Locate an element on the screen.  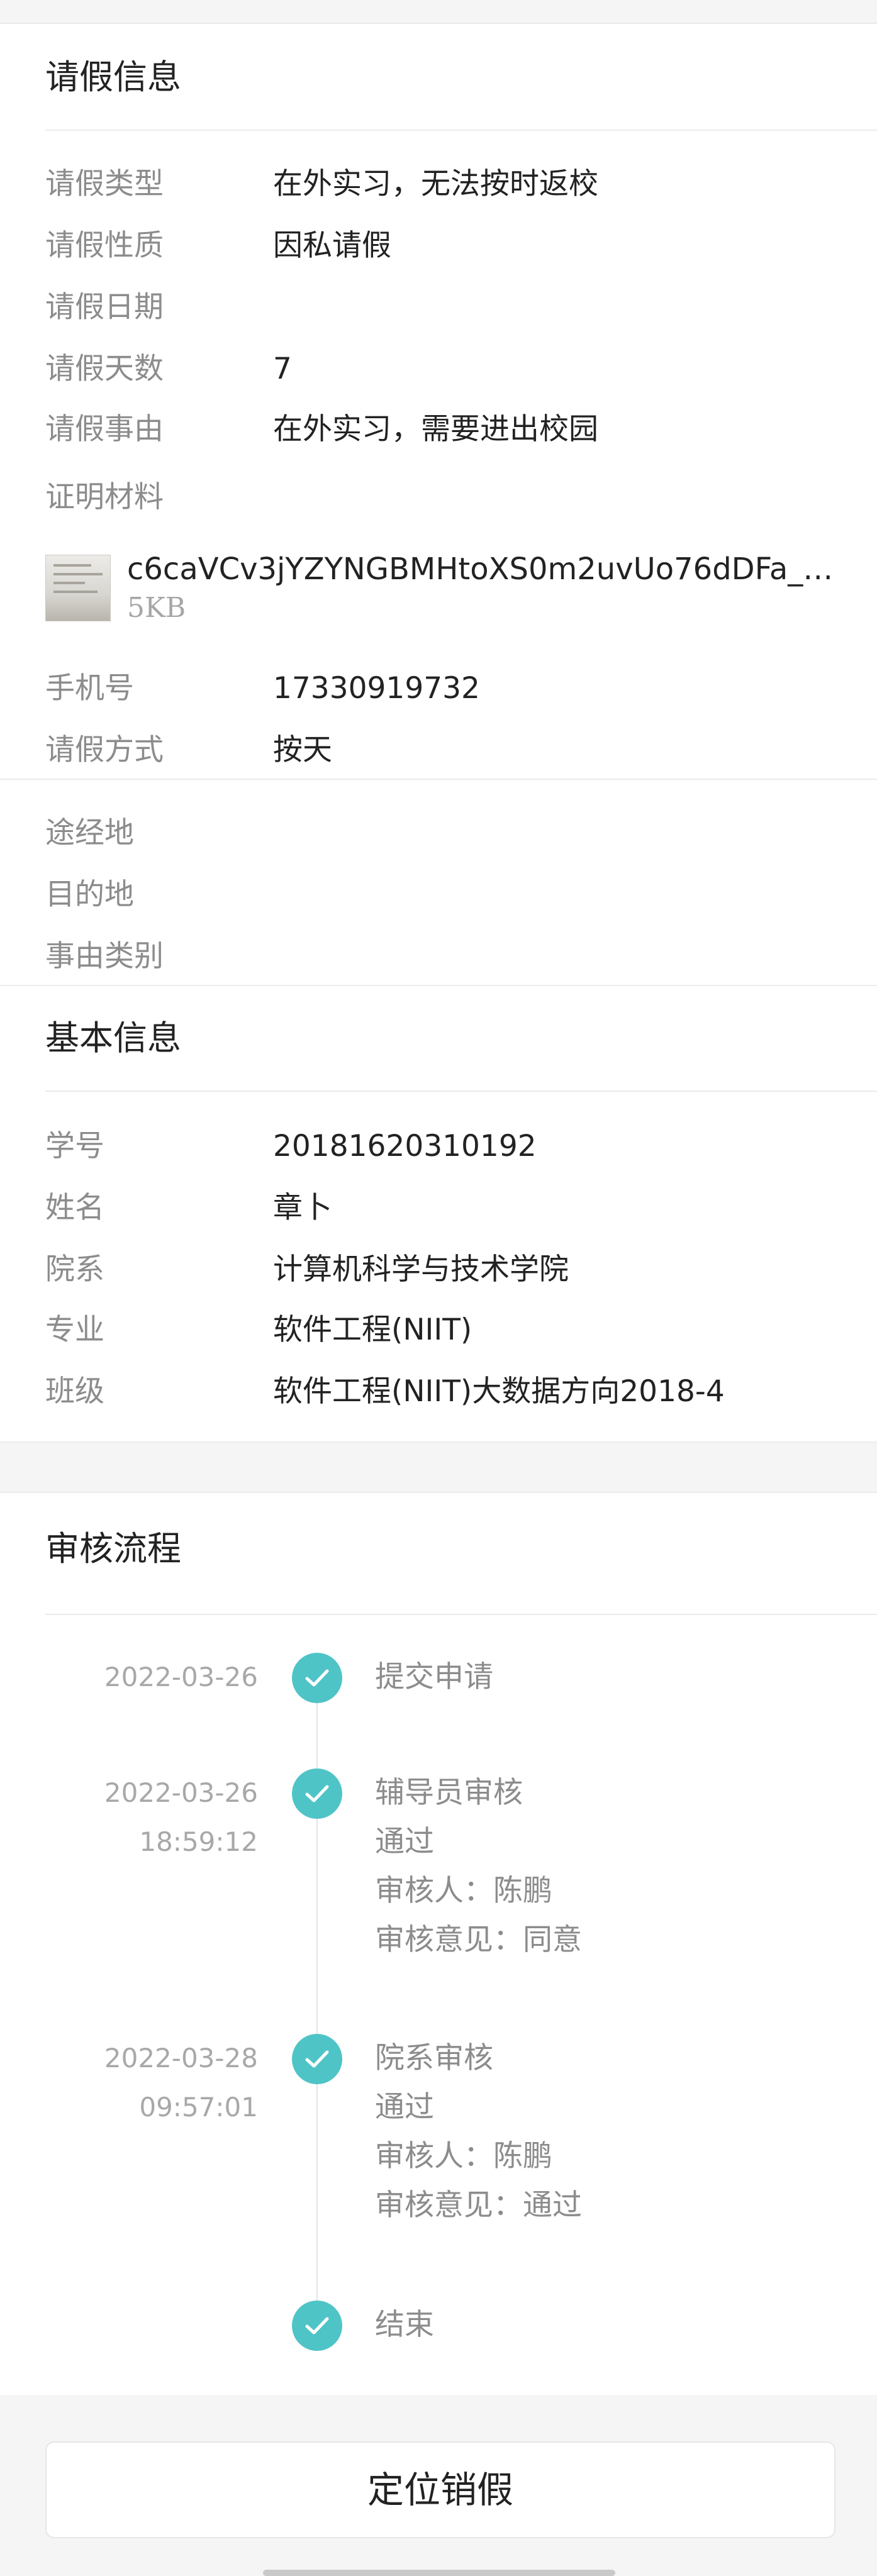
step-details: 提交申请 is located at coordinates (434, 1677).